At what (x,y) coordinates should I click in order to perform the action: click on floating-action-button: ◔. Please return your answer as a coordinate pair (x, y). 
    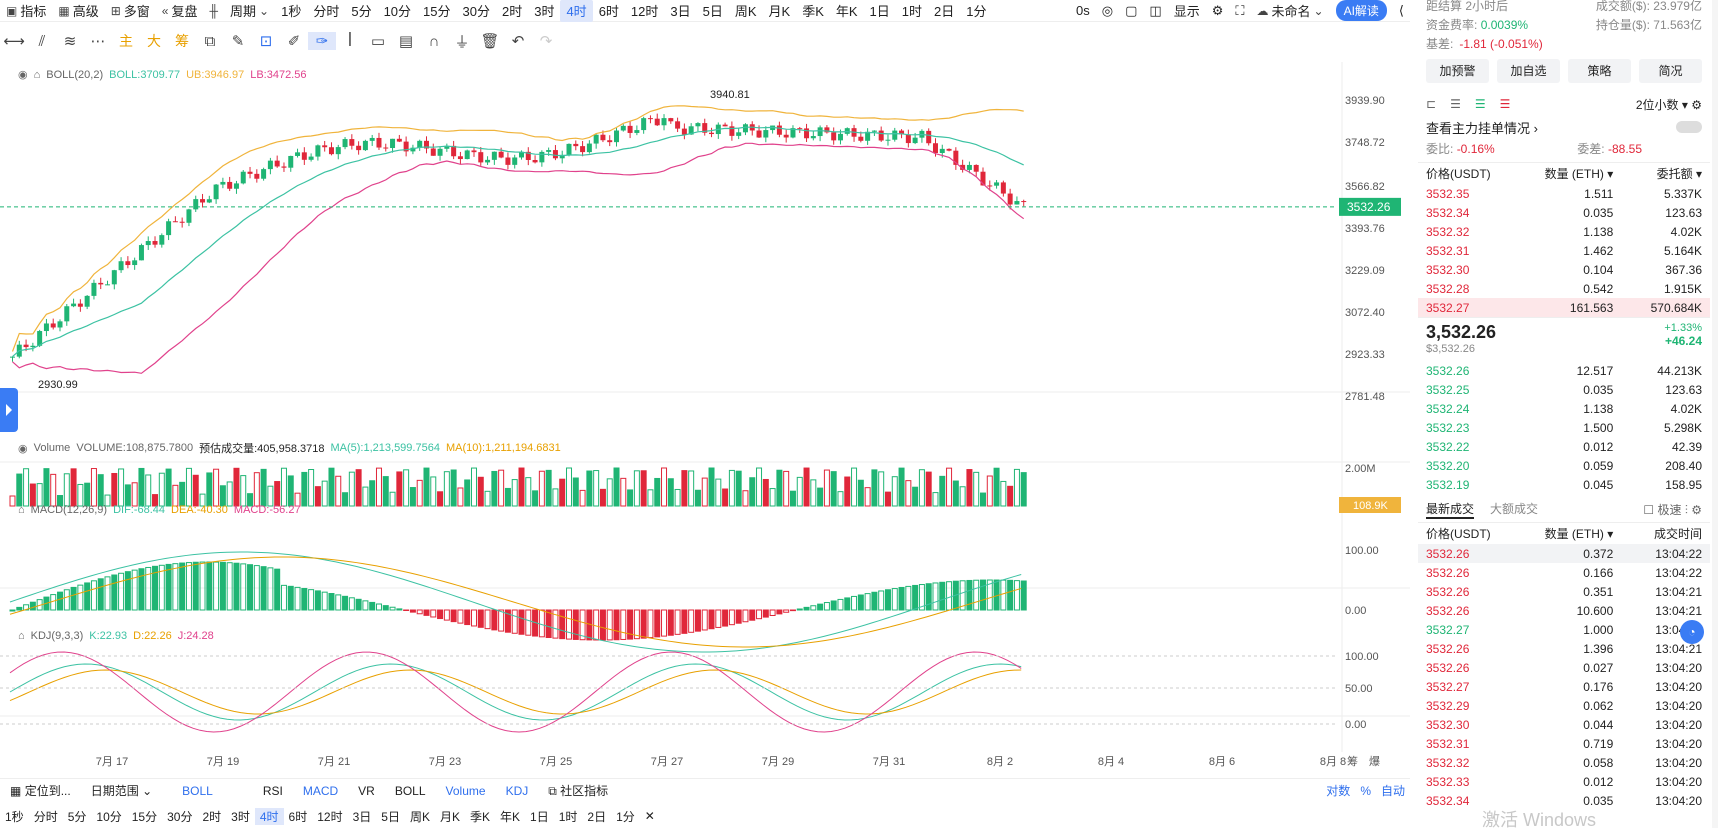
    Looking at the image, I should click on (1692, 632).